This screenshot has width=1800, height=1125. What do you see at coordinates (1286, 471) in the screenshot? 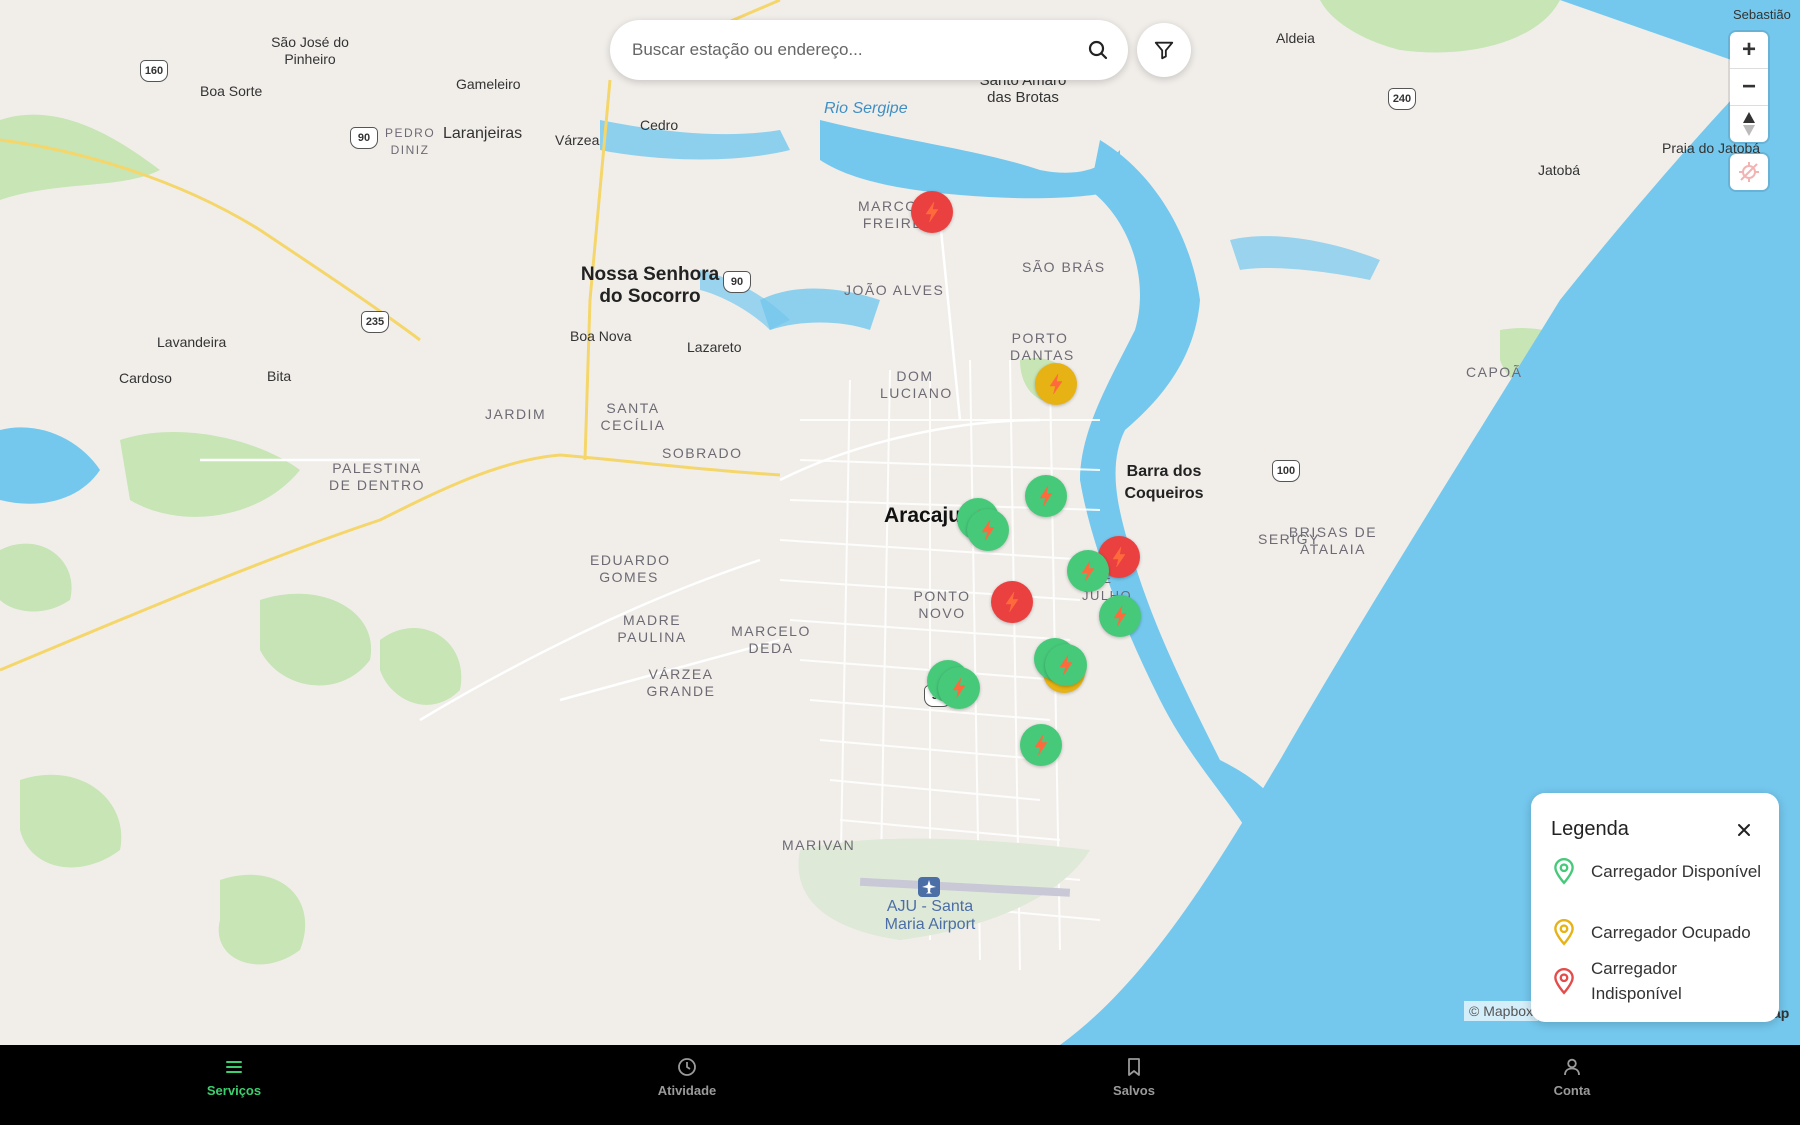
I see `road-shield: 100` at bounding box center [1286, 471].